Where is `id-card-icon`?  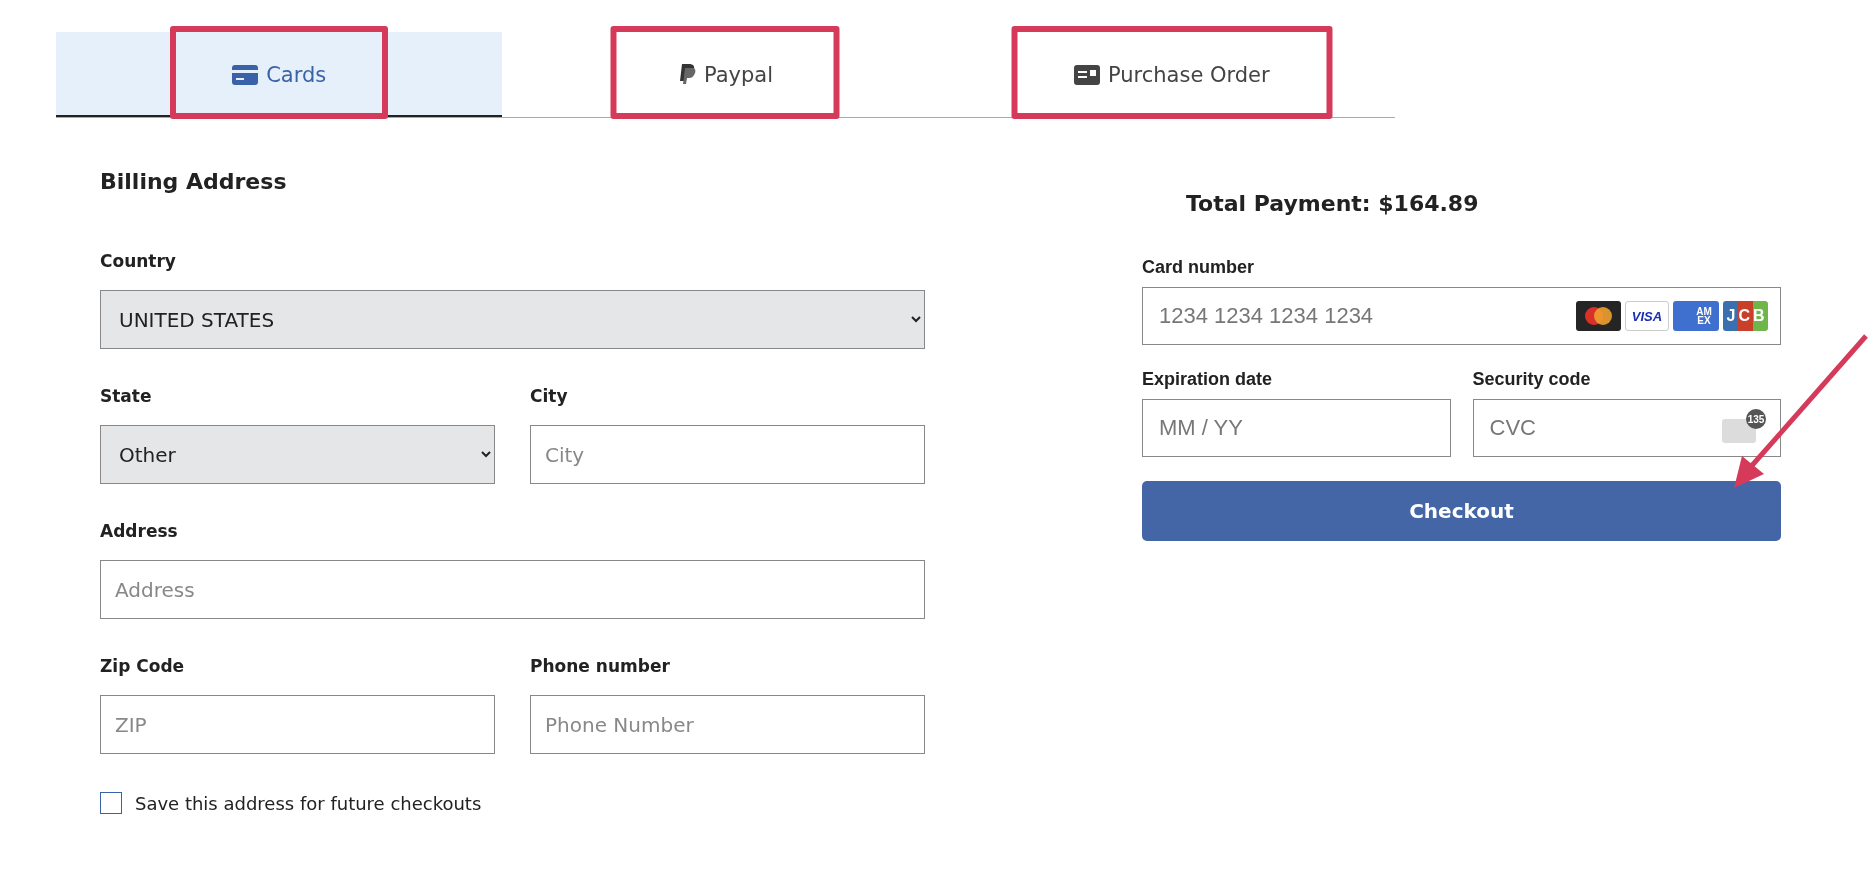
id-card-icon is located at coordinates (1086, 74).